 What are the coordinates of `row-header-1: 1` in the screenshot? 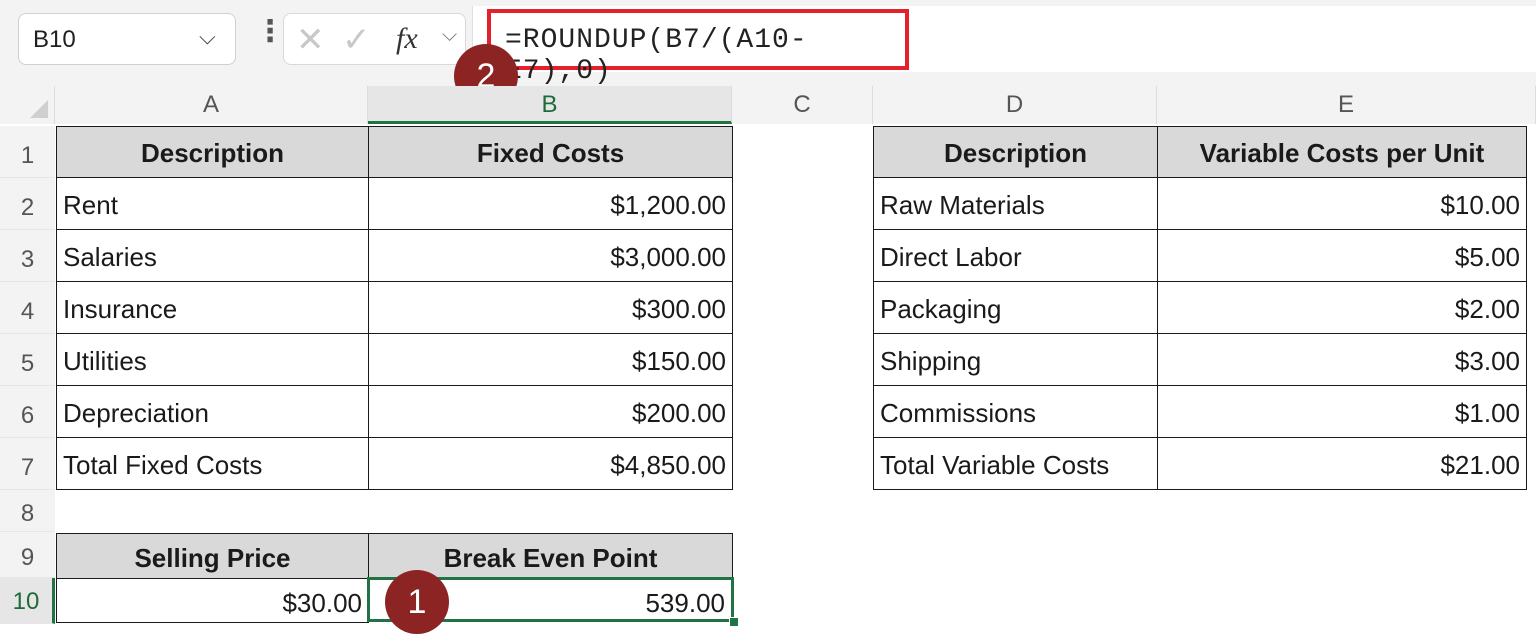 It's located at (27, 152).